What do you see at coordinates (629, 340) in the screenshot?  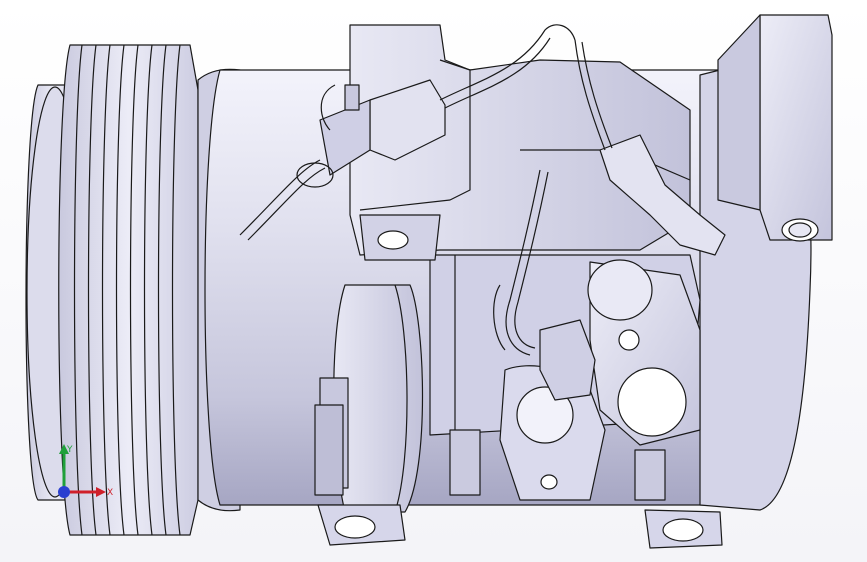 I see `port-bore-top` at bounding box center [629, 340].